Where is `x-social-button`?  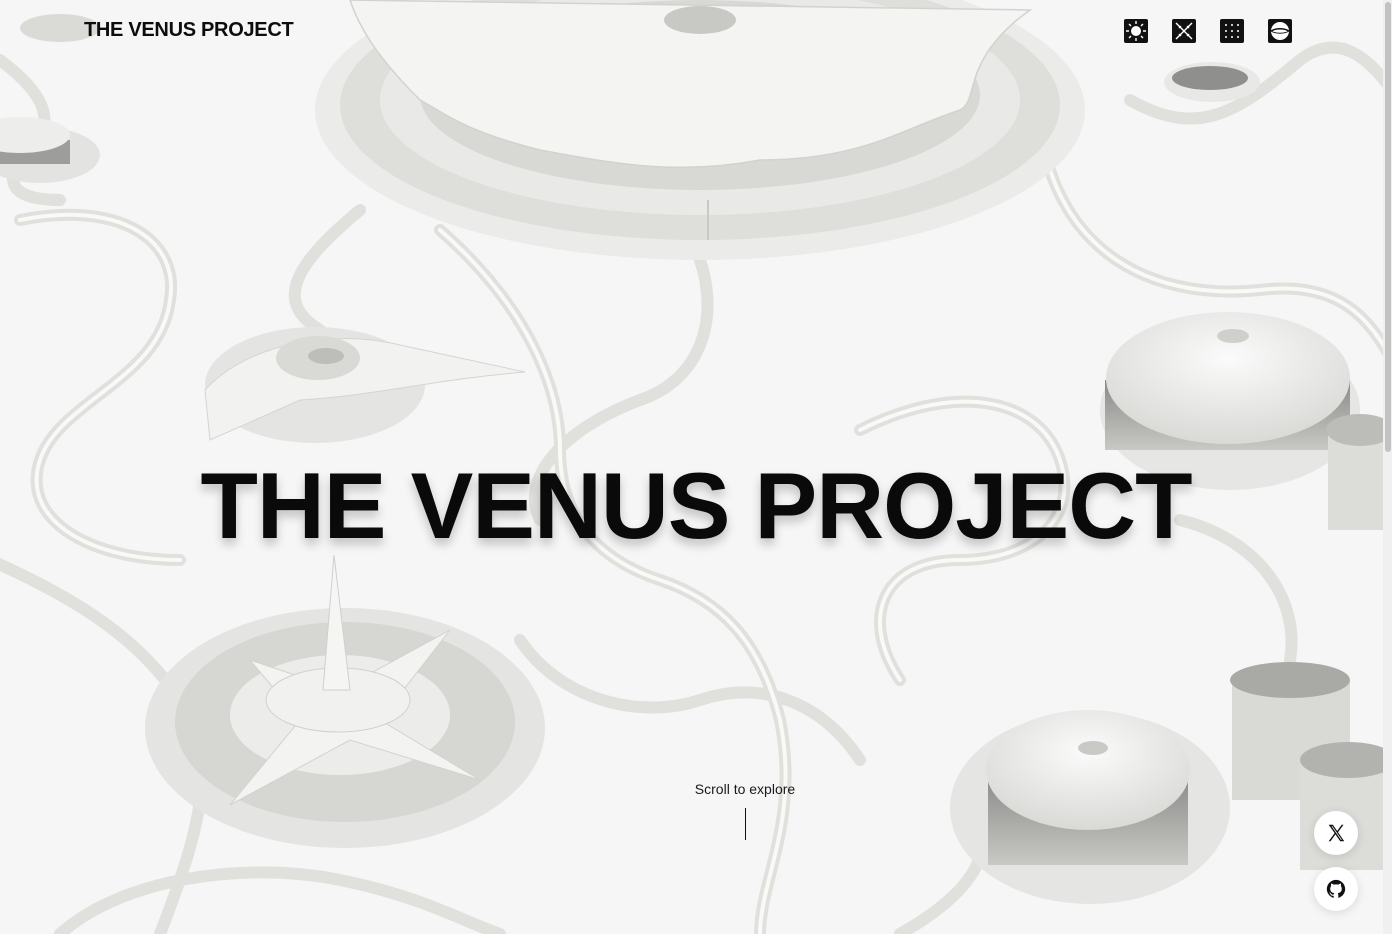
x-social-button is located at coordinates (1336, 833).